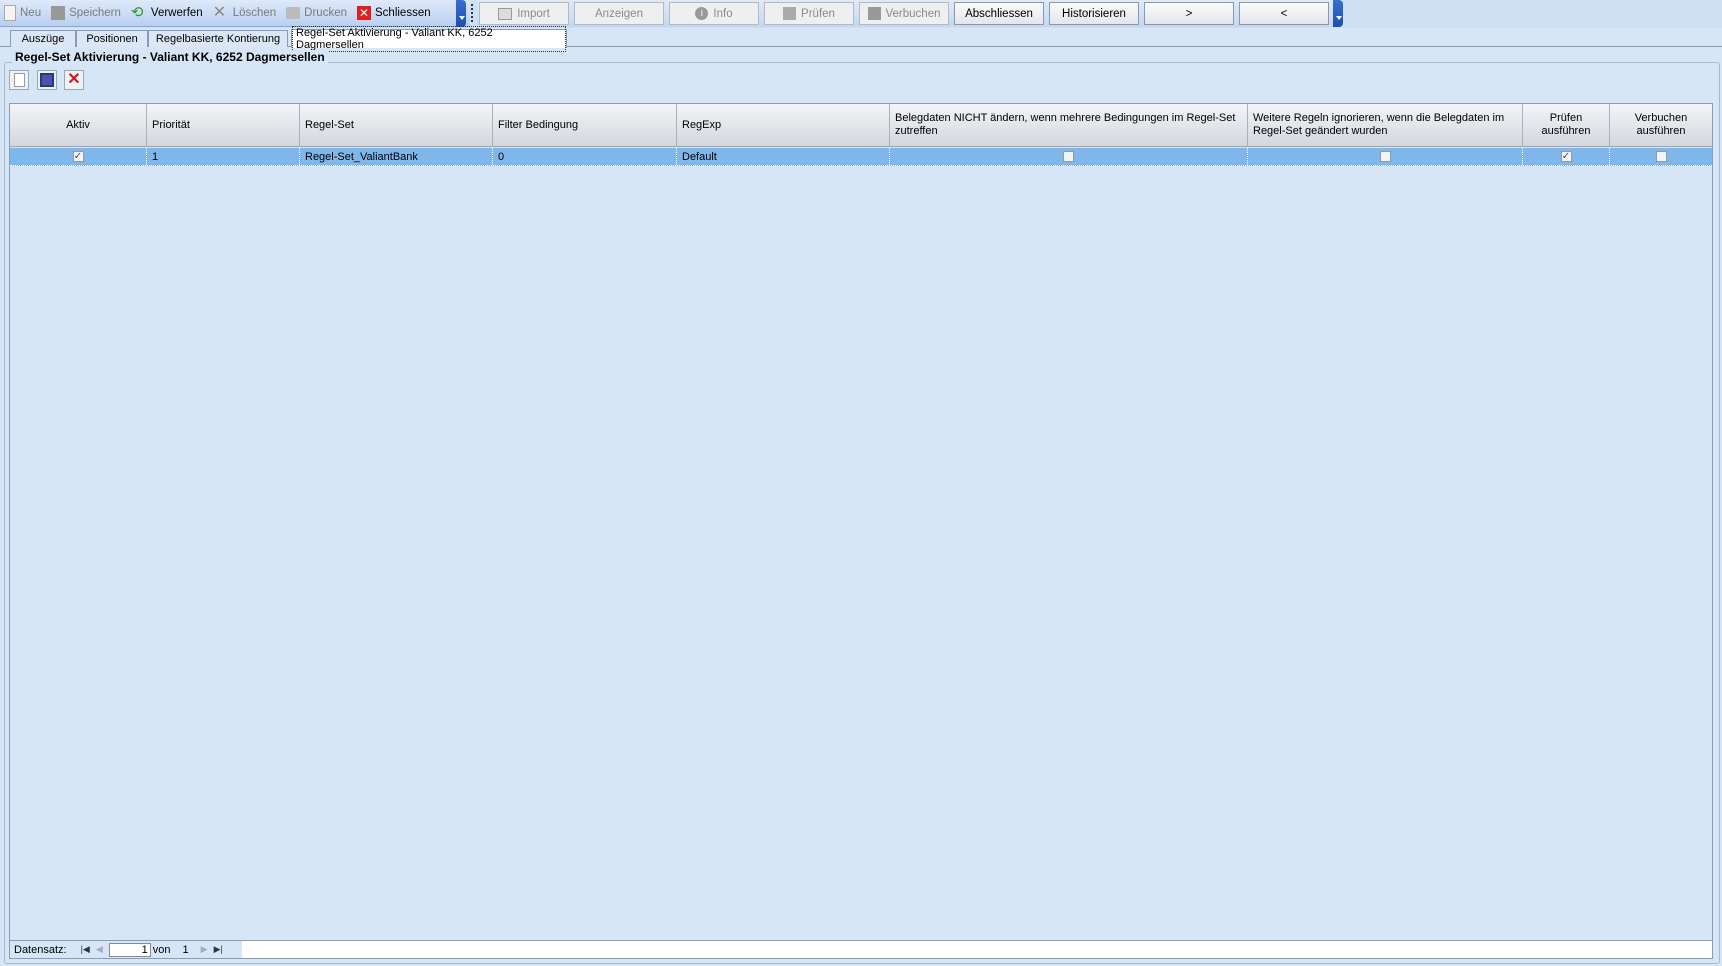 The height and width of the screenshot is (966, 1722). I want to click on of-label: von, so click(161, 949).